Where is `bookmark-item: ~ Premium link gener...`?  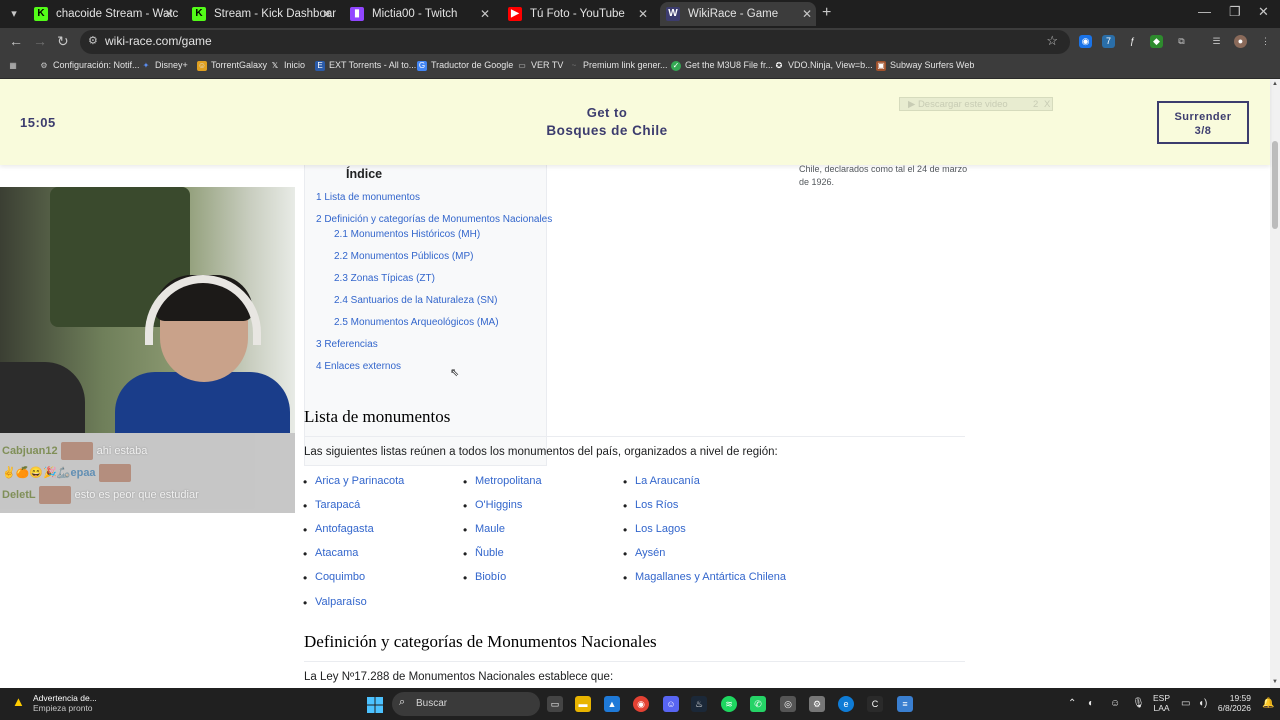 bookmark-item: ~ Premium link gener... is located at coordinates (618, 65).